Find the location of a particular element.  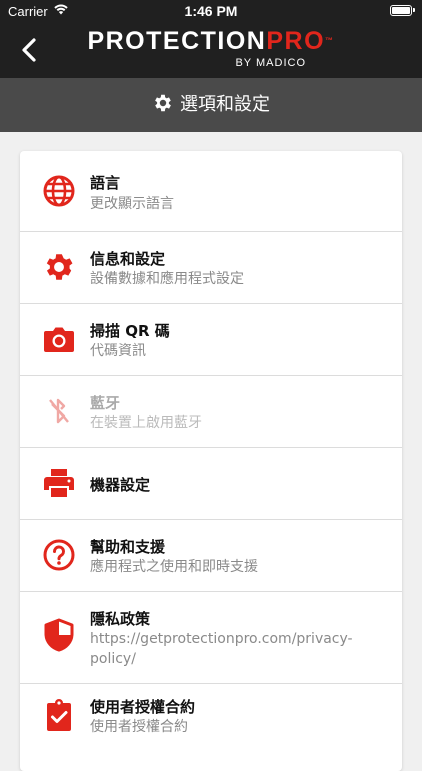

app-logo: PROTECTIONPRO™ BY MADICO is located at coordinates (211, 48).